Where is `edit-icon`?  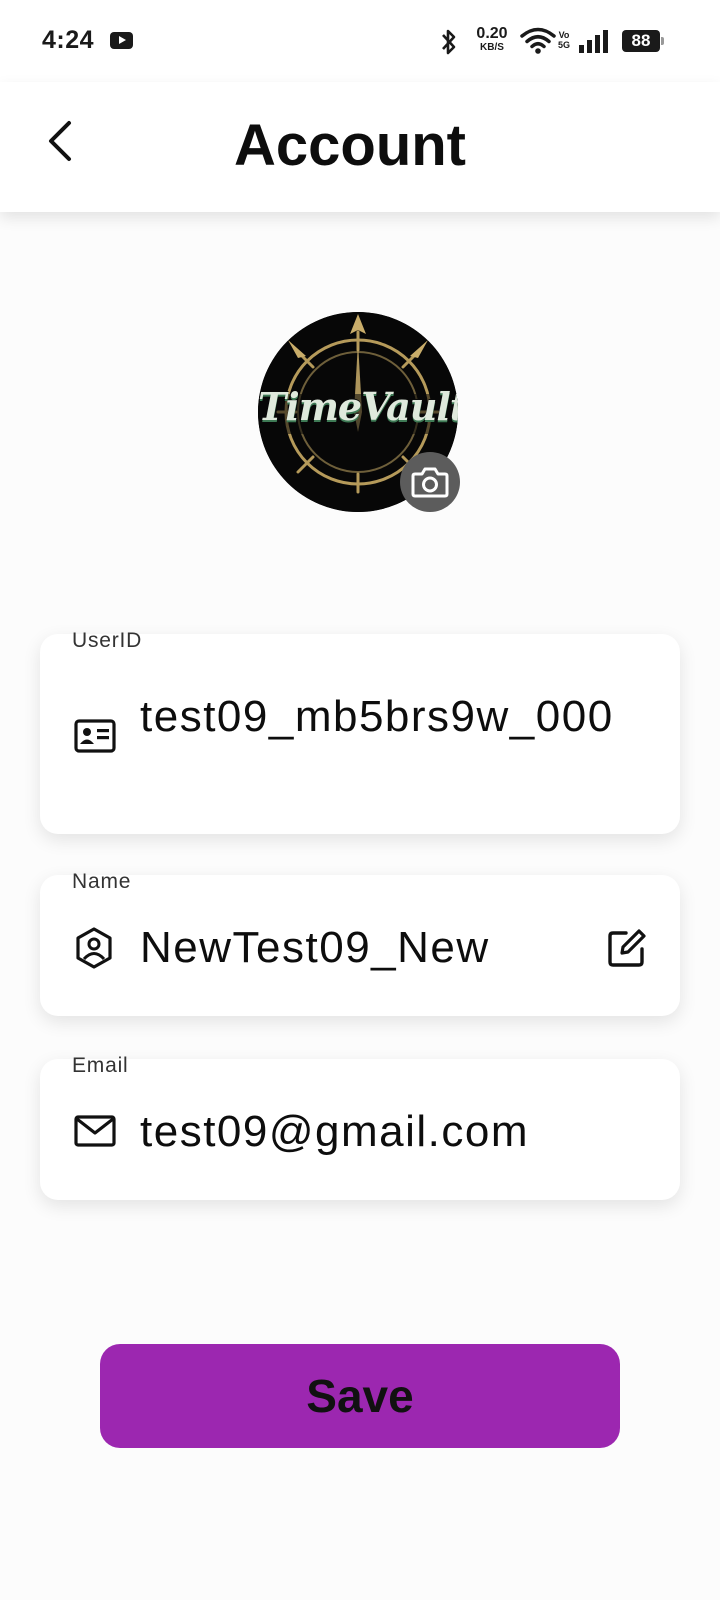 edit-icon is located at coordinates (627, 948).